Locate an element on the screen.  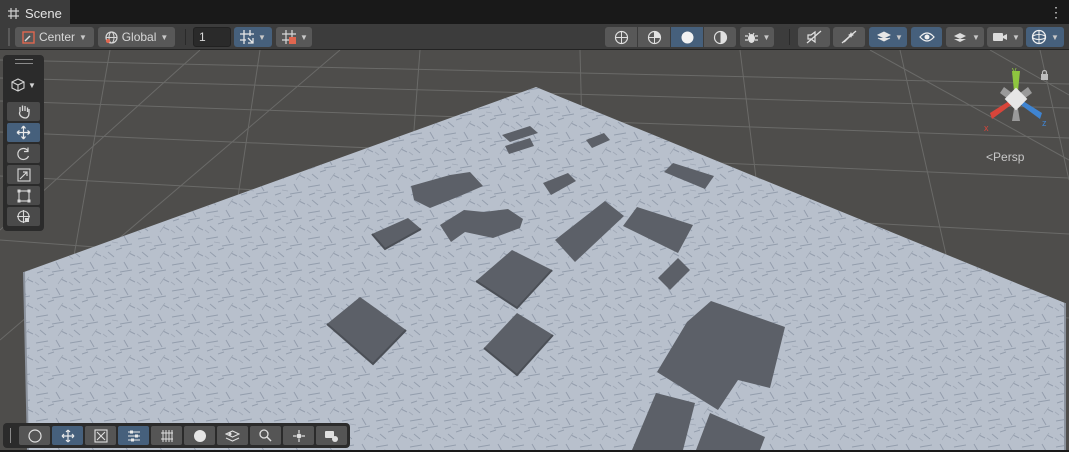
sphere-icon is located at coordinates (199, 435).